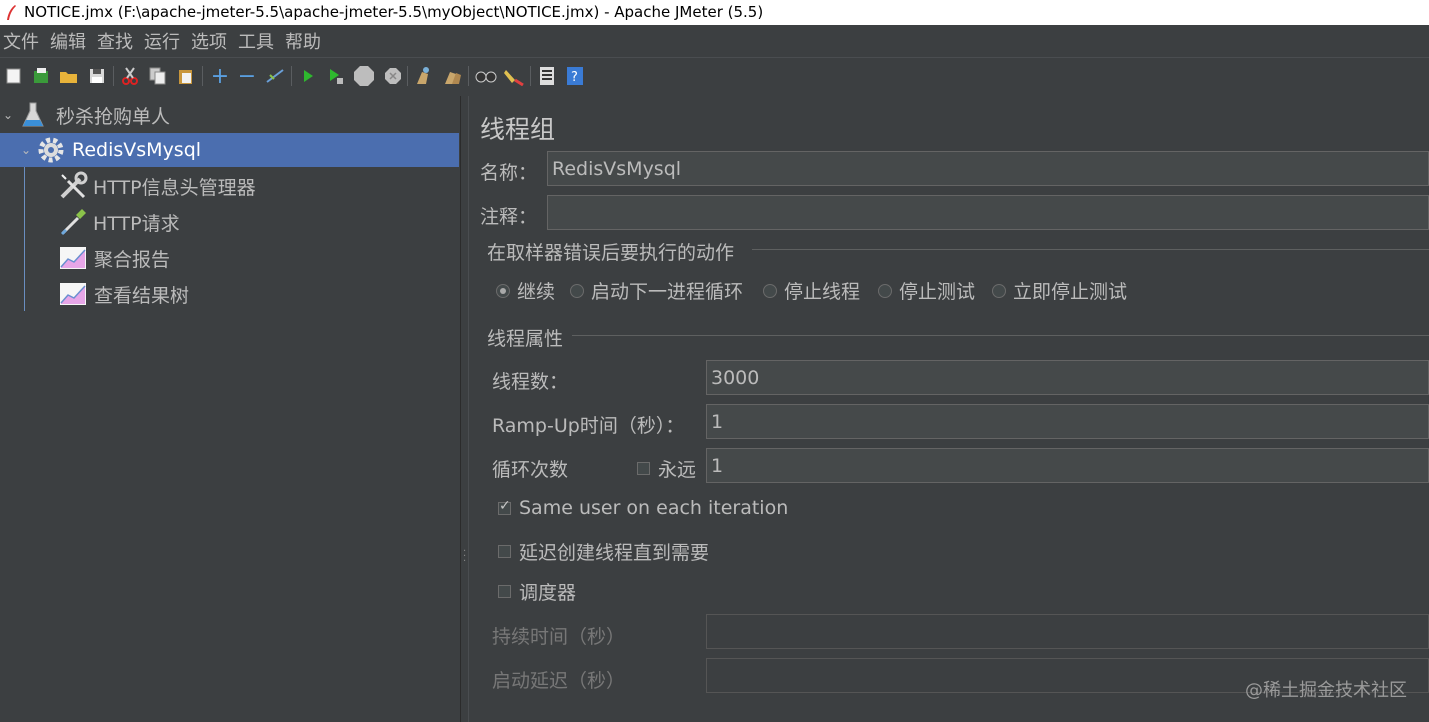 The image size is (1429, 722). Describe the element at coordinates (611, 253) in the screenshot. I see `error-action-group-title: 在取样器错误后要执行的动作` at that location.